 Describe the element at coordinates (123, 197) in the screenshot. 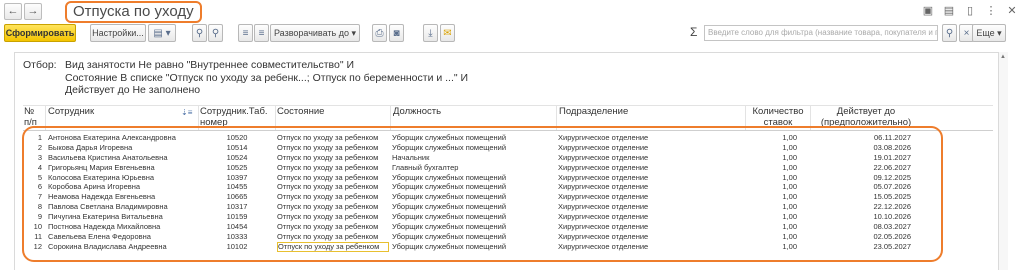

I see `cell-employee-name: Неамова Надежда Евгеньевна` at that location.